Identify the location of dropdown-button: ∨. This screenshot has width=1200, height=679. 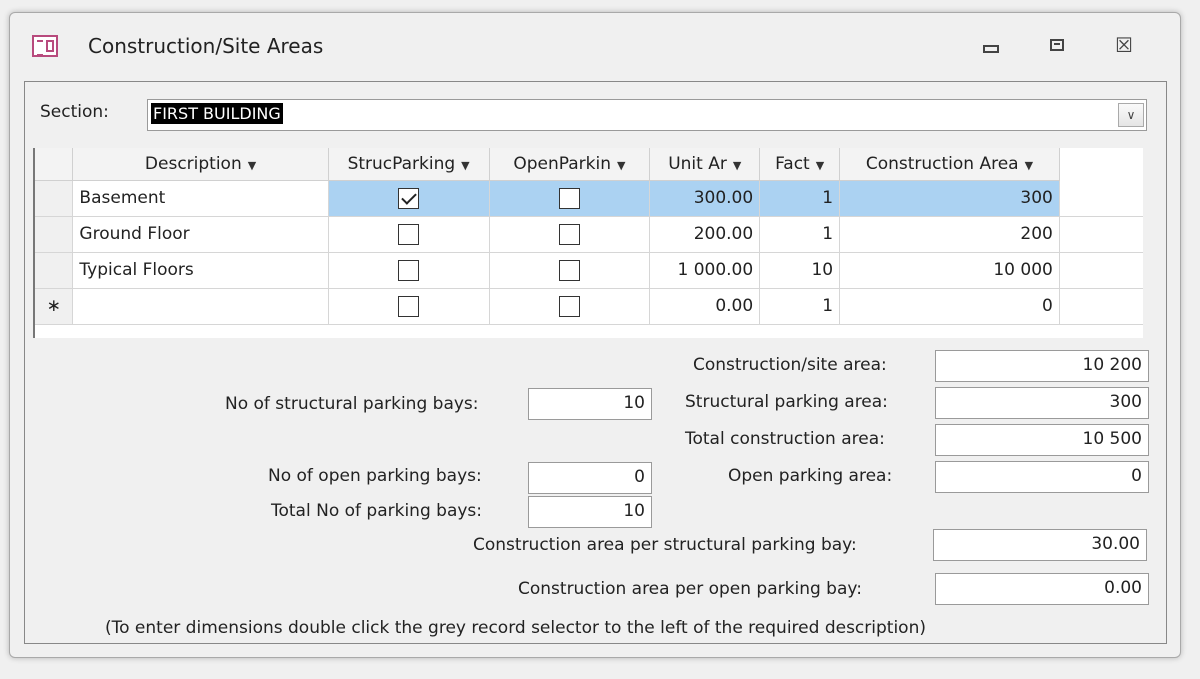
(1131, 115).